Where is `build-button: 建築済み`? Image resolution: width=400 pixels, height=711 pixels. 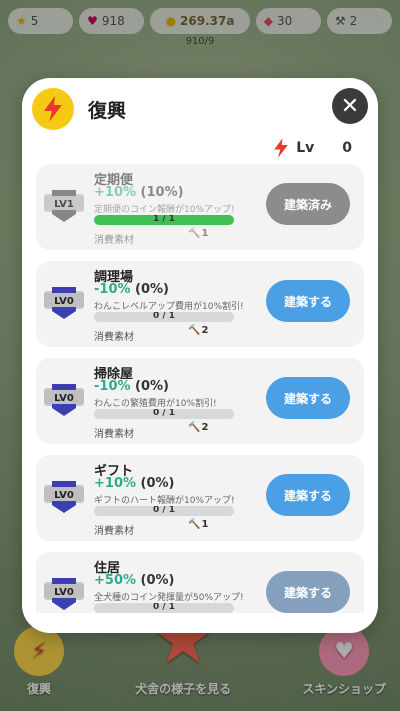
build-button: 建築済み is located at coordinates (308, 204).